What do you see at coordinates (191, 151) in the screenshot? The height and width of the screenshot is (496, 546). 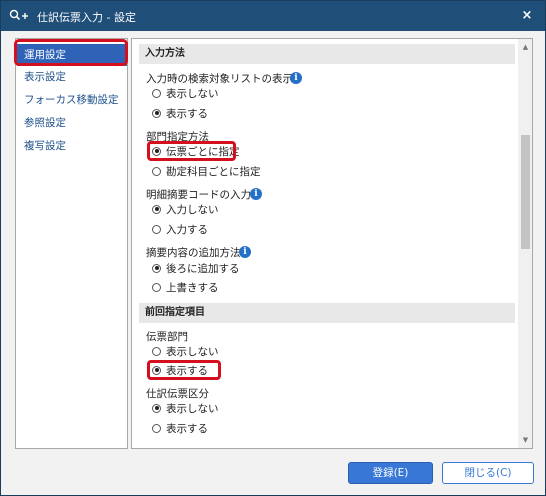 I see `dept-highlight-box` at bounding box center [191, 151].